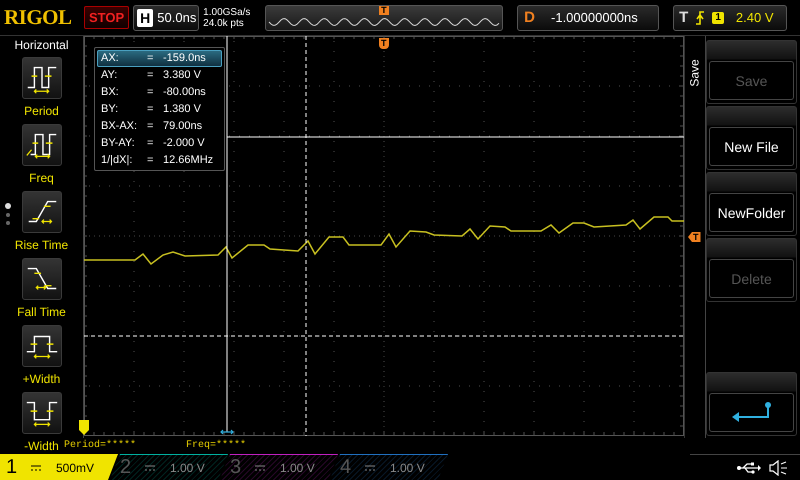 The width and height of the screenshot is (800, 480). I want to click on readout-label: BY-AY:, so click(118, 143).